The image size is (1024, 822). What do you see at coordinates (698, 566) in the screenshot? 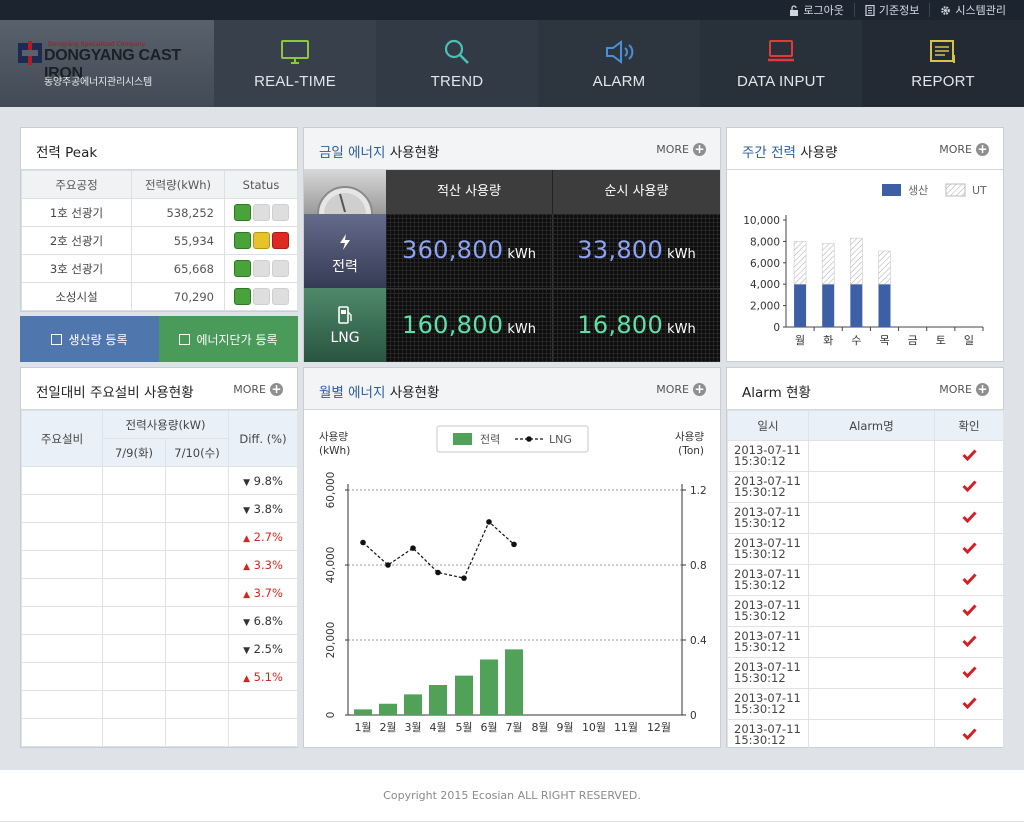
I see `y2-tick-label: 0.8` at bounding box center [698, 566].